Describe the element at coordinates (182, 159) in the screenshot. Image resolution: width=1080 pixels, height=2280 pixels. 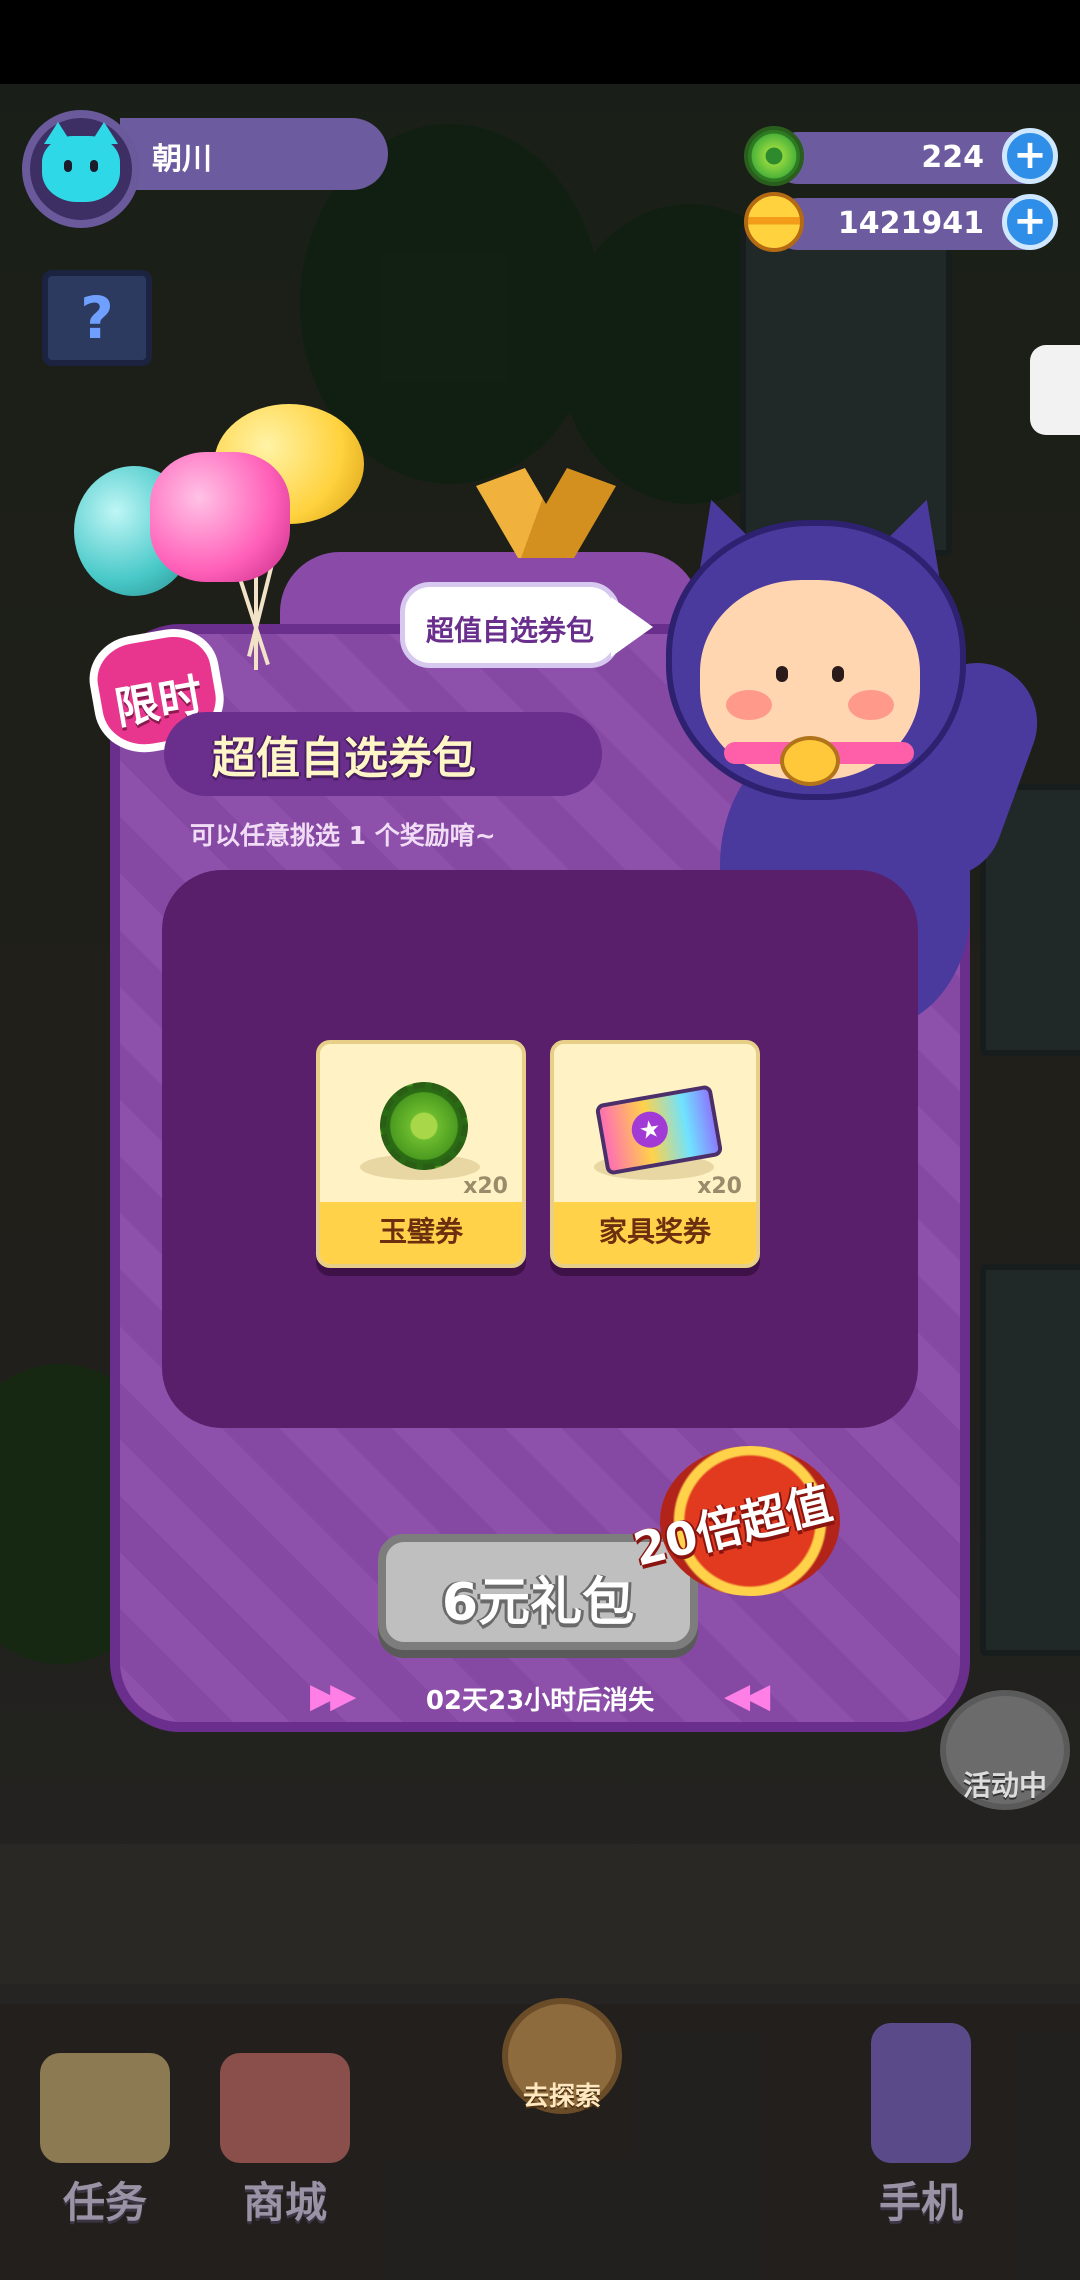
I see `player-name: 朝川` at that location.